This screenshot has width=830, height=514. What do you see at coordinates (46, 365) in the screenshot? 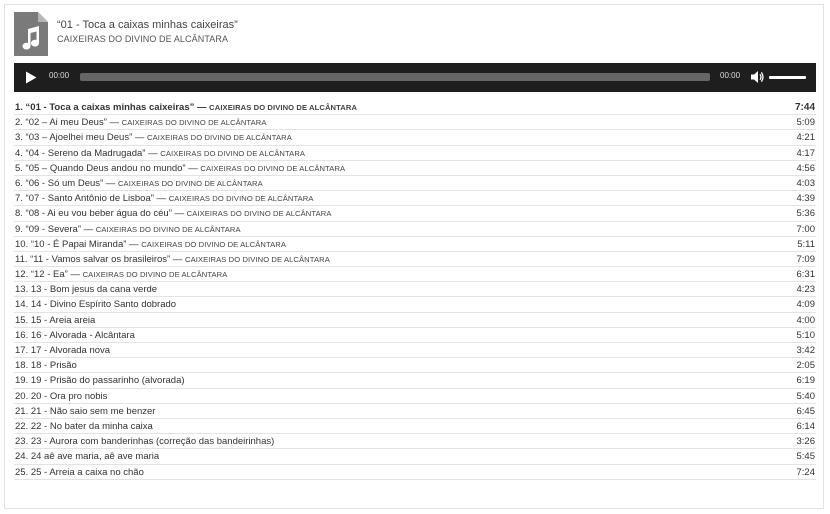
I see `track-title: 18. 18 - Prisão` at bounding box center [46, 365].